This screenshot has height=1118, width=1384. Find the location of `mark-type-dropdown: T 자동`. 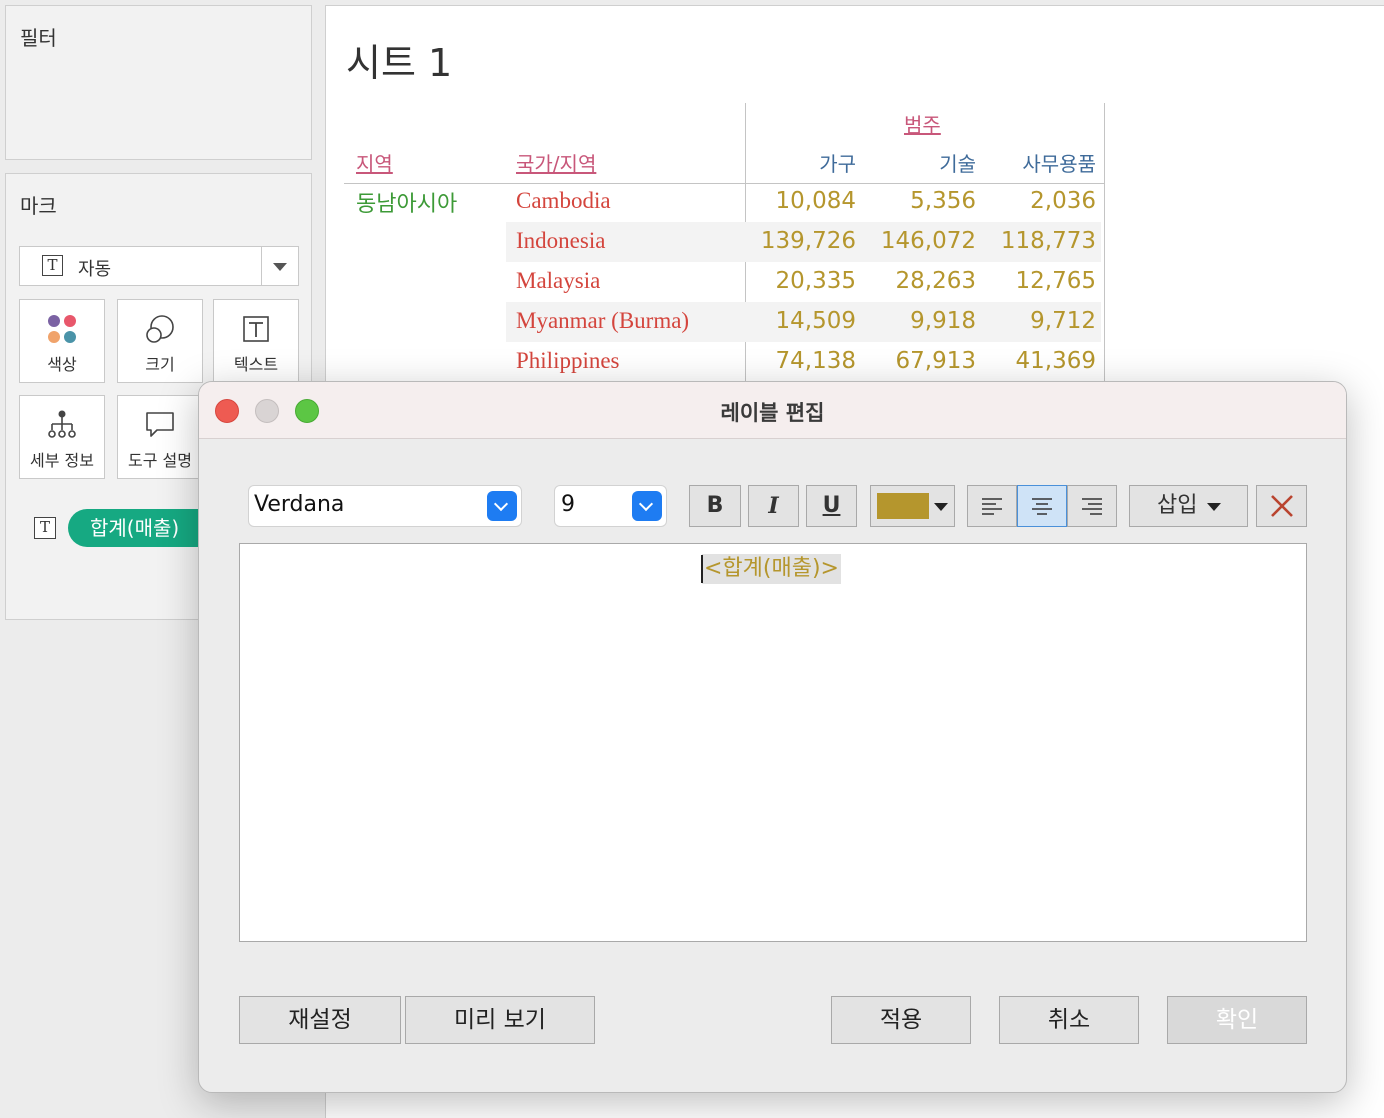

mark-type-dropdown: T 자동 is located at coordinates (159, 266).